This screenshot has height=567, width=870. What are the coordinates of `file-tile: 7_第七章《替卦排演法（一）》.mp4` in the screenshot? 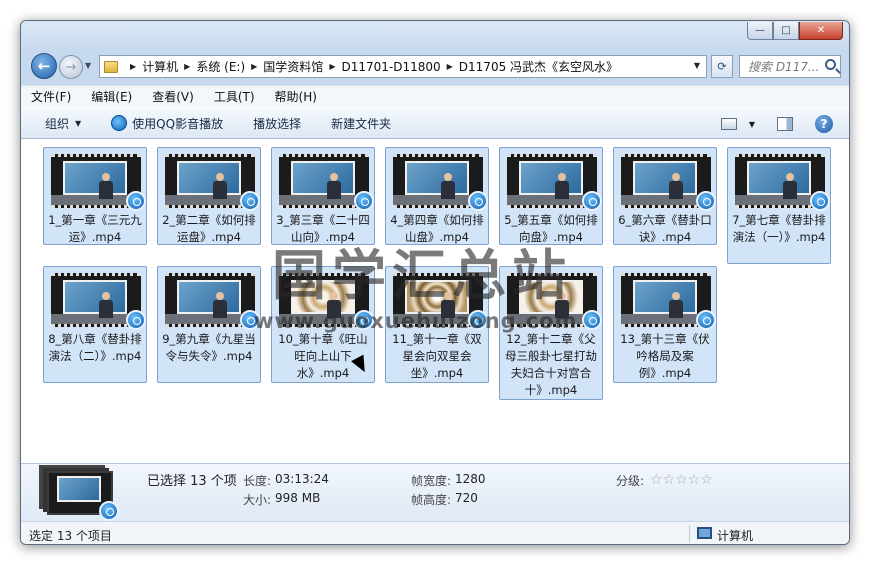 It's located at (779, 205).